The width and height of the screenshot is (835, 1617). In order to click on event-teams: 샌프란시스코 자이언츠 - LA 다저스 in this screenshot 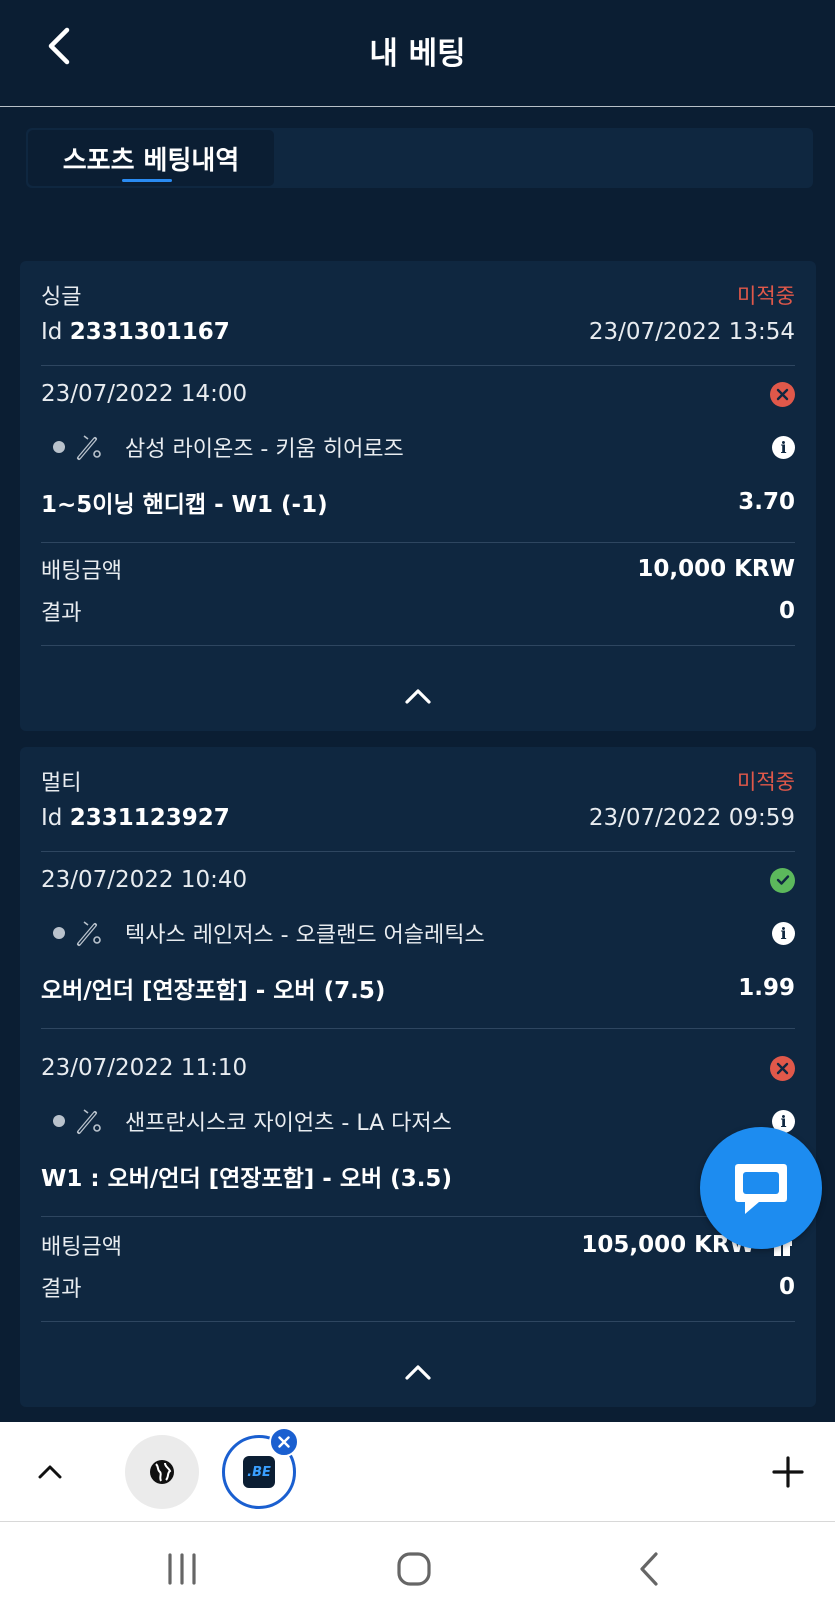, I will do `click(246, 1121)`.